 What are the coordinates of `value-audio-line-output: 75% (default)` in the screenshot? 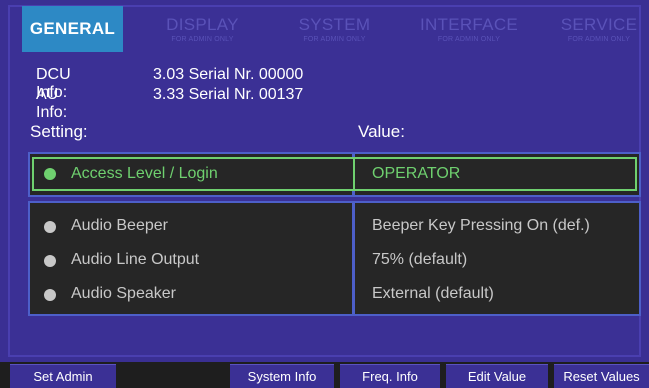 It's located at (419, 260).